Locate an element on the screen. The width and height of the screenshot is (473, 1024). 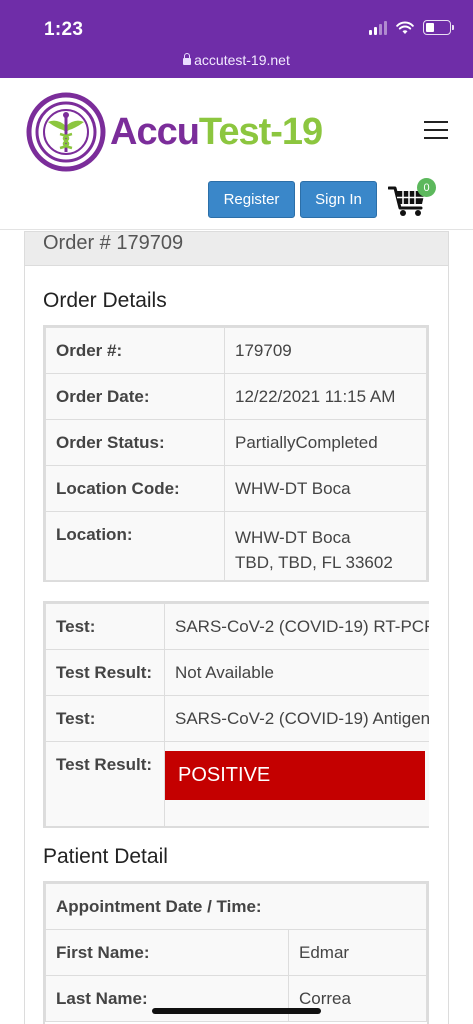
sign-in-button: Sign In is located at coordinates (338, 199).